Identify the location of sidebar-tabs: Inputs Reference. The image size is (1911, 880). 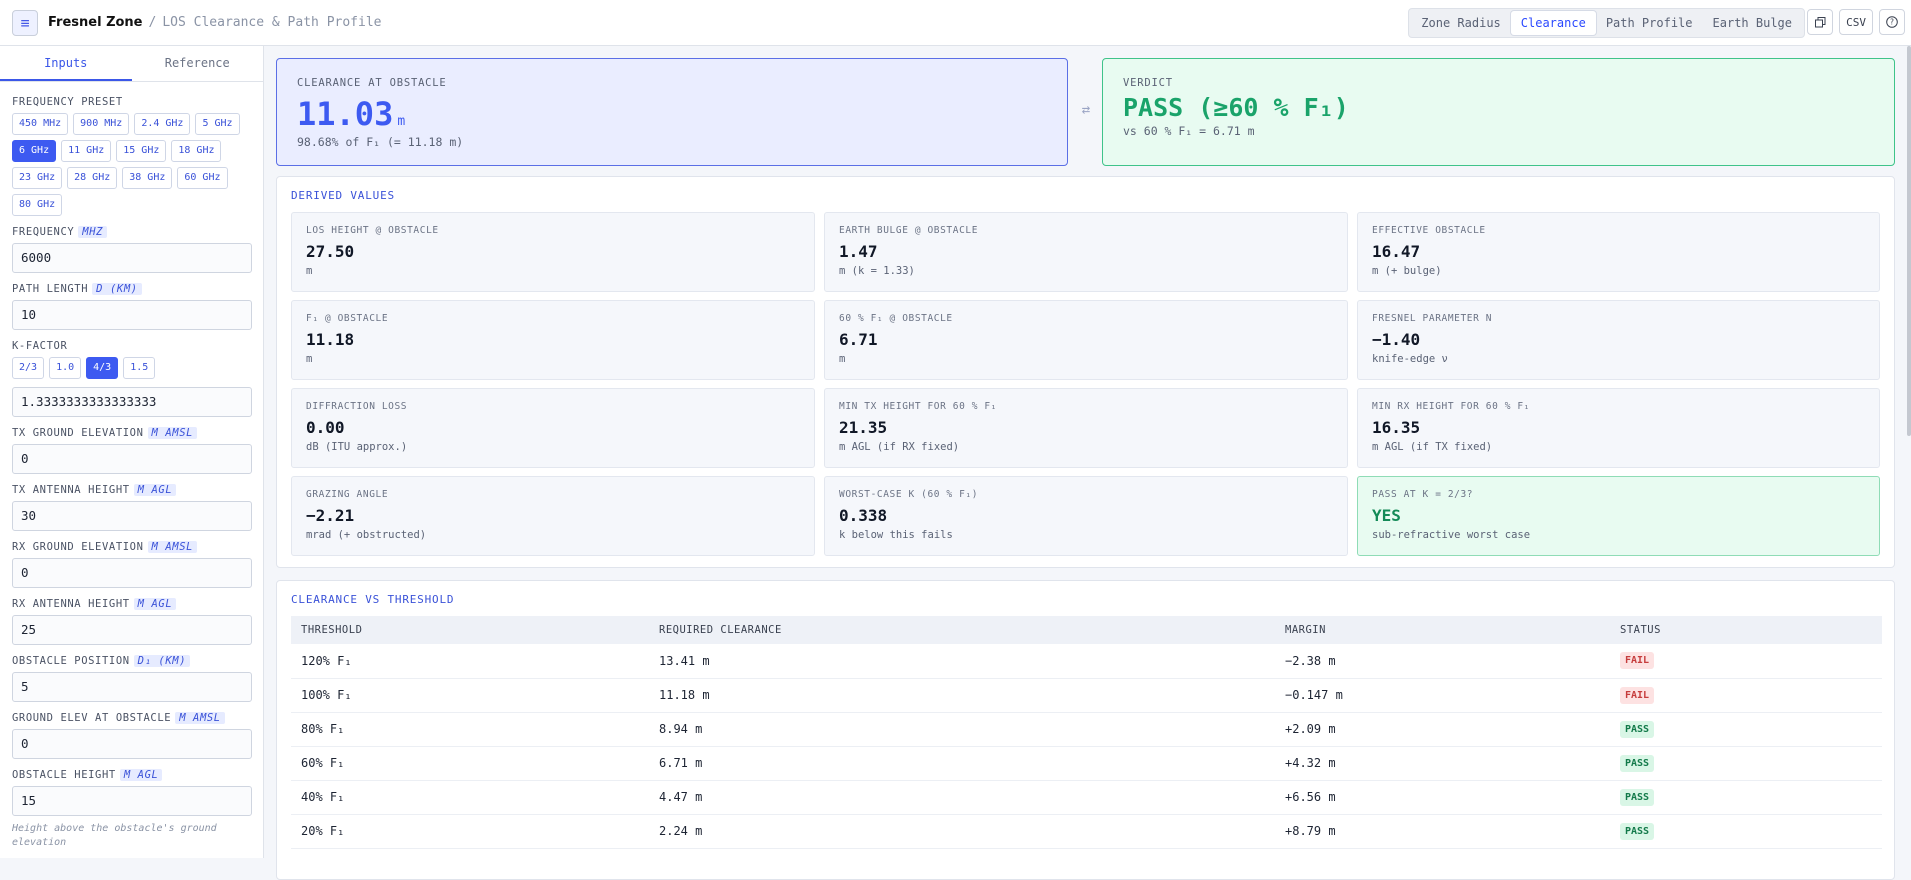
(131, 64).